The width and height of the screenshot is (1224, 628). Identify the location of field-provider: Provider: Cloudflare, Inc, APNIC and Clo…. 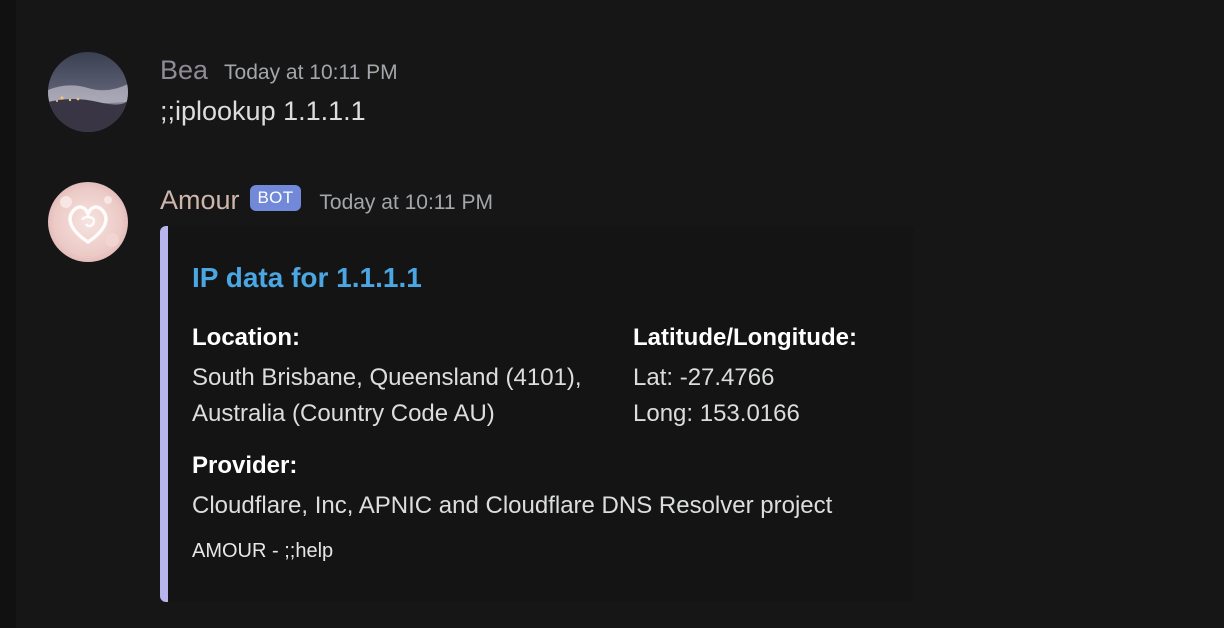
(512, 486).